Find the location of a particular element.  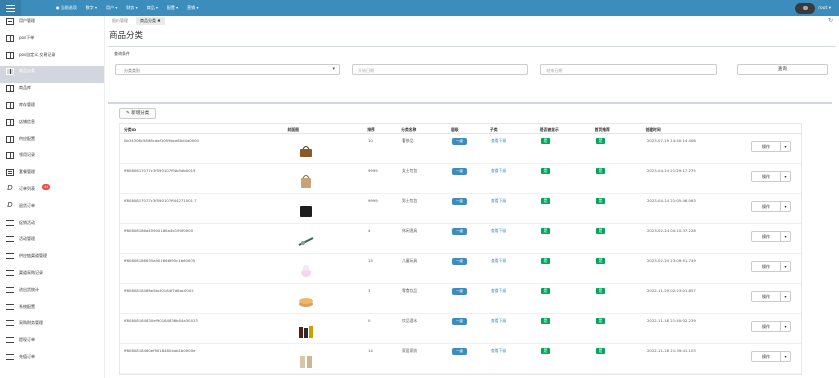

sidebar-item: 商品库 is located at coordinates (52, 91).